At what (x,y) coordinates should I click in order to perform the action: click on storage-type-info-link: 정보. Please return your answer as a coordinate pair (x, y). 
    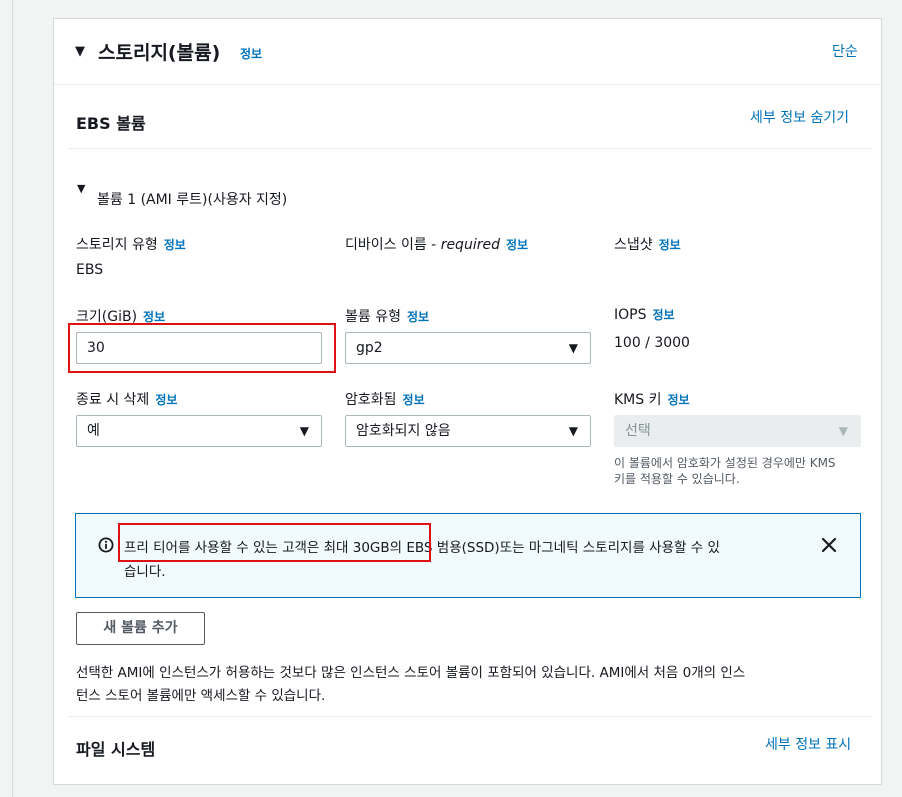
    Looking at the image, I should click on (175, 245).